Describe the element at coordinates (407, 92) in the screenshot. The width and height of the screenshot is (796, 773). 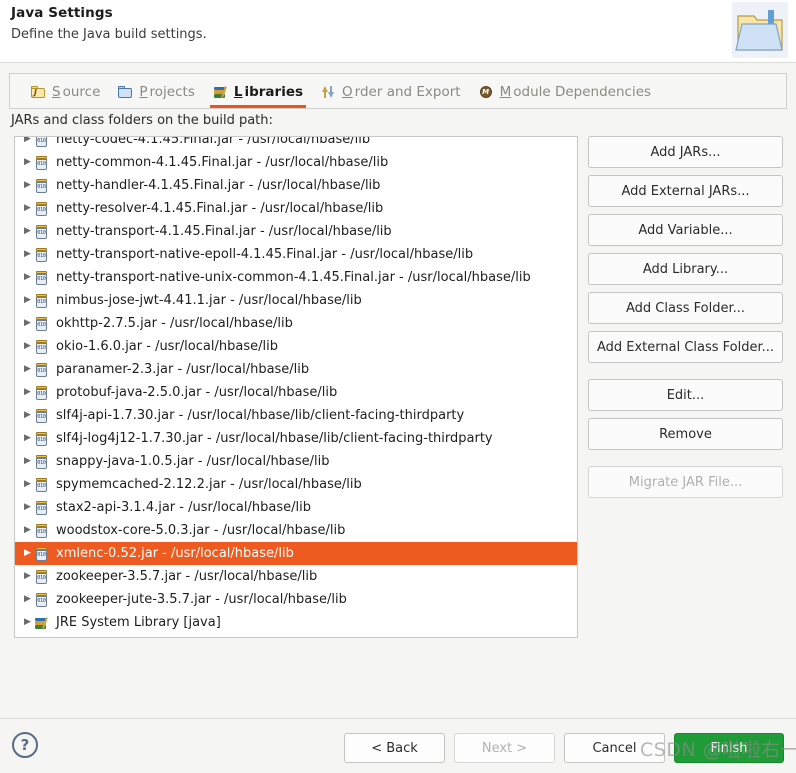
I see `tab-order-label: rder and Export` at that location.